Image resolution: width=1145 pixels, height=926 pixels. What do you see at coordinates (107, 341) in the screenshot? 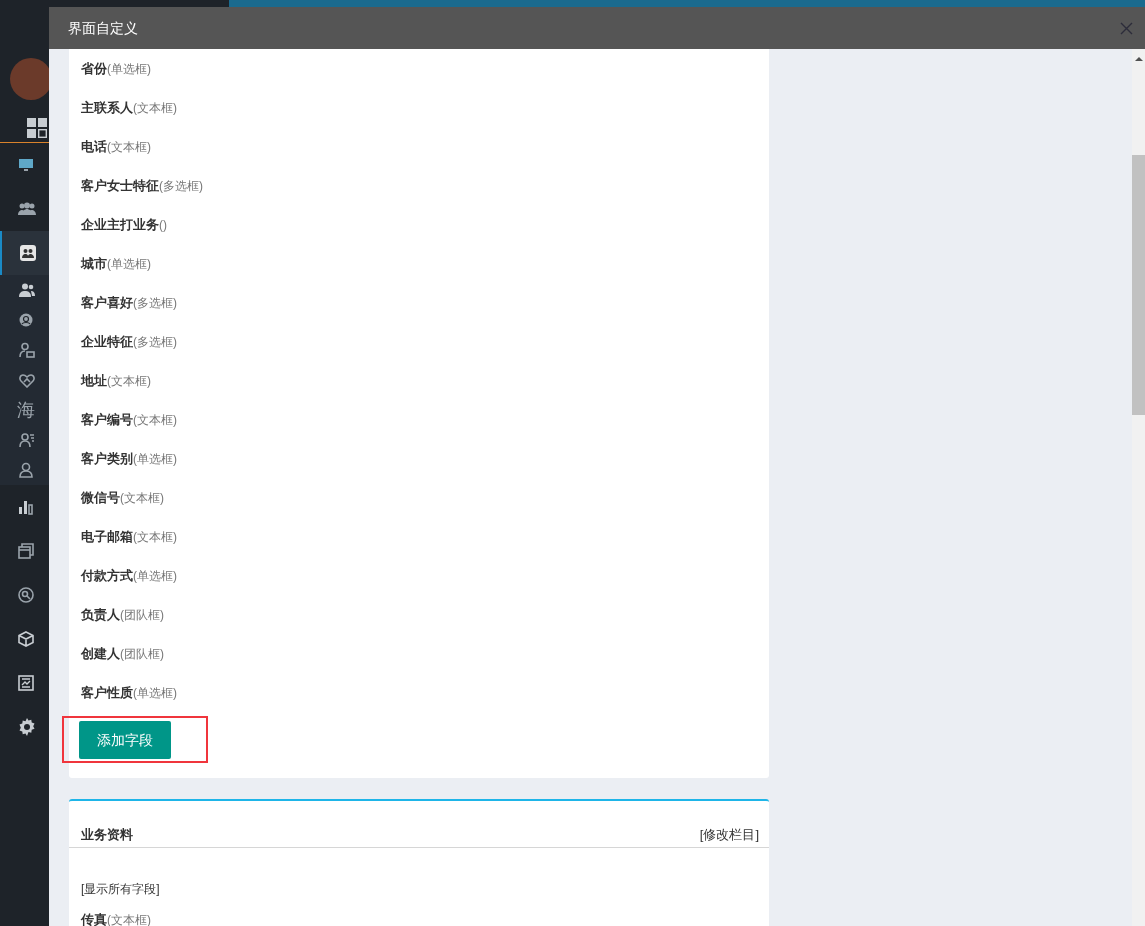
I see `field-name: 企业特征` at bounding box center [107, 341].